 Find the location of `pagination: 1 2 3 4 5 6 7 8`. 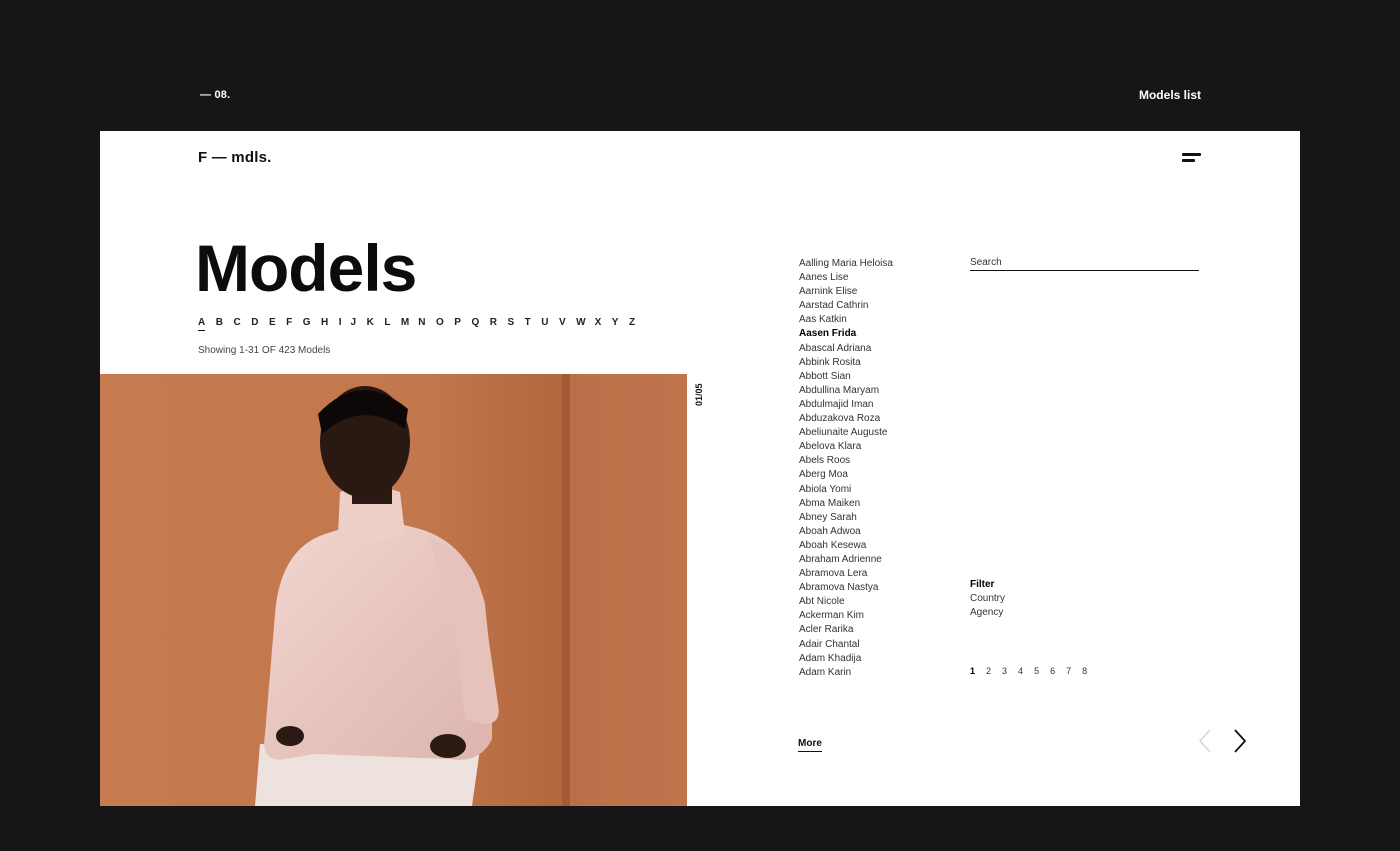

pagination: 1 2 3 4 5 6 7 8 is located at coordinates (1034, 671).